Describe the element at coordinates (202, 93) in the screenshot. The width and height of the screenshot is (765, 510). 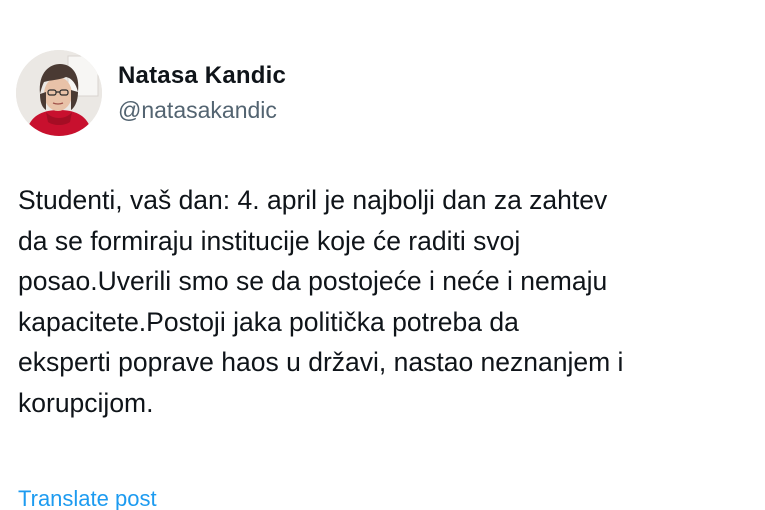
I see `author-names: Natasa Kandic @natasakandic` at that location.